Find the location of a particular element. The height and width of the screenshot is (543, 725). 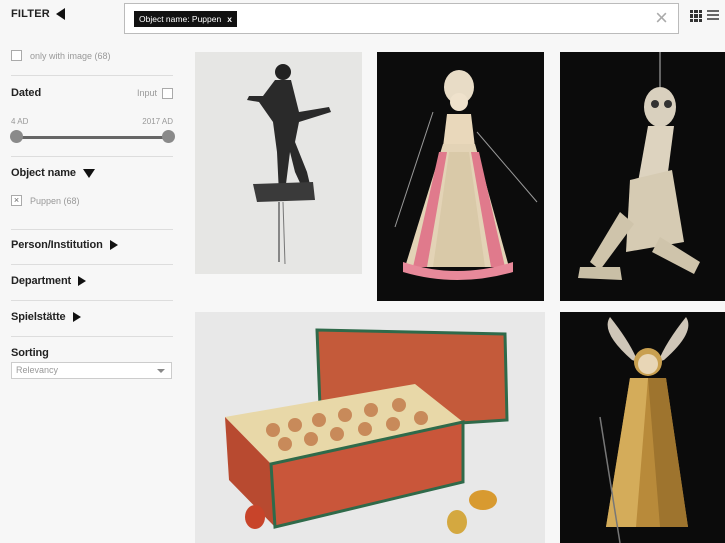

sorting-title: Sorting is located at coordinates (30, 353).